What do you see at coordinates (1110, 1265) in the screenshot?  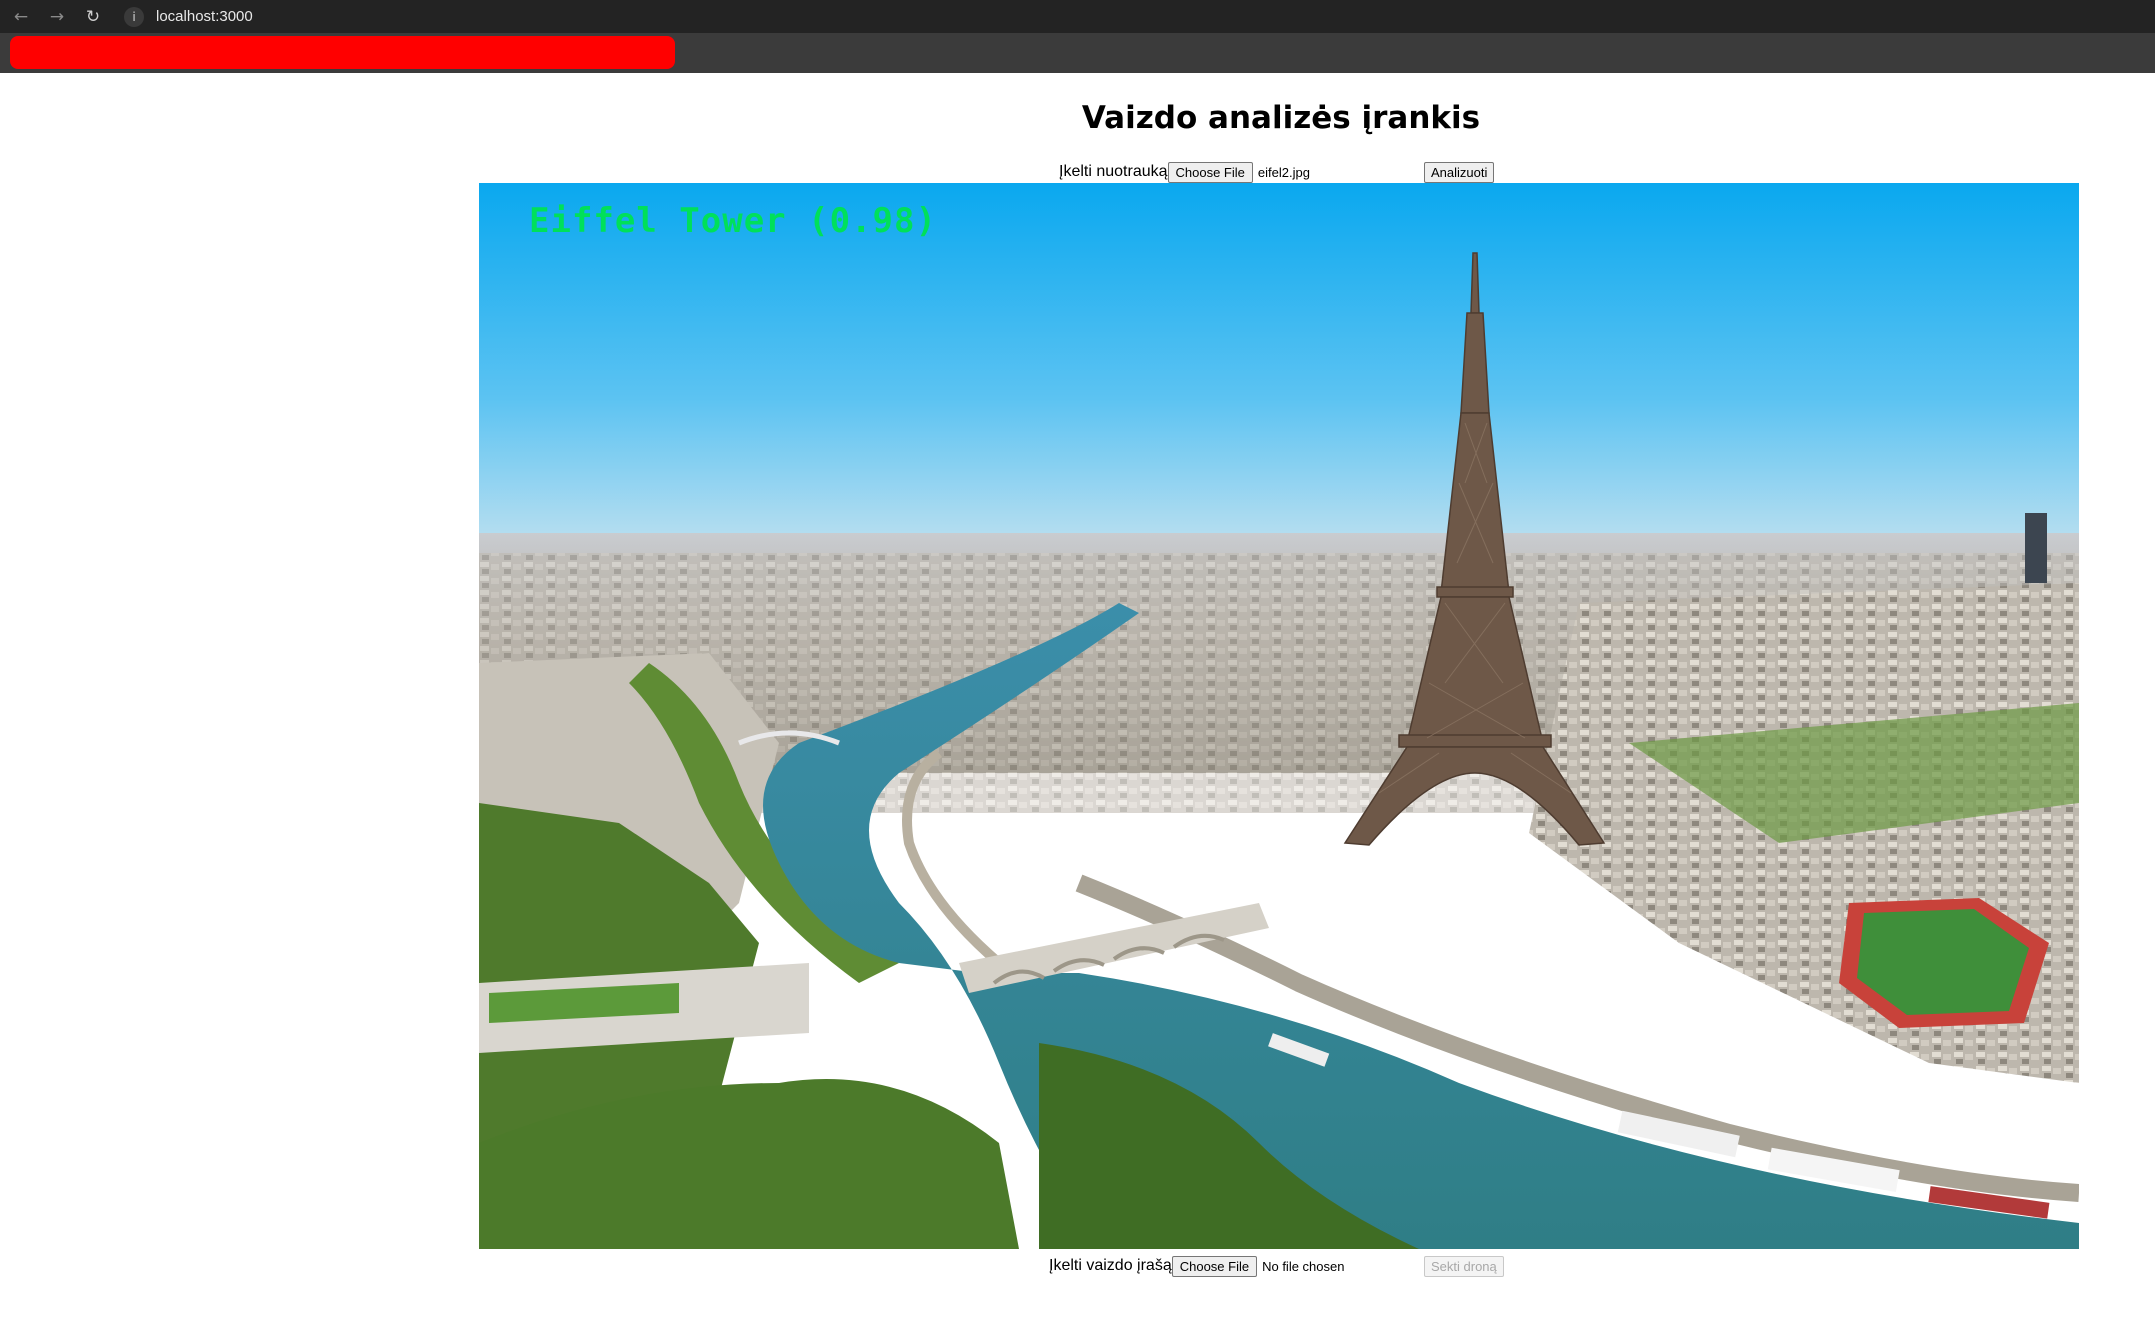 I see `video-upload-label: Įkelti vaizdo įrašą` at bounding box center [1110, 1265].